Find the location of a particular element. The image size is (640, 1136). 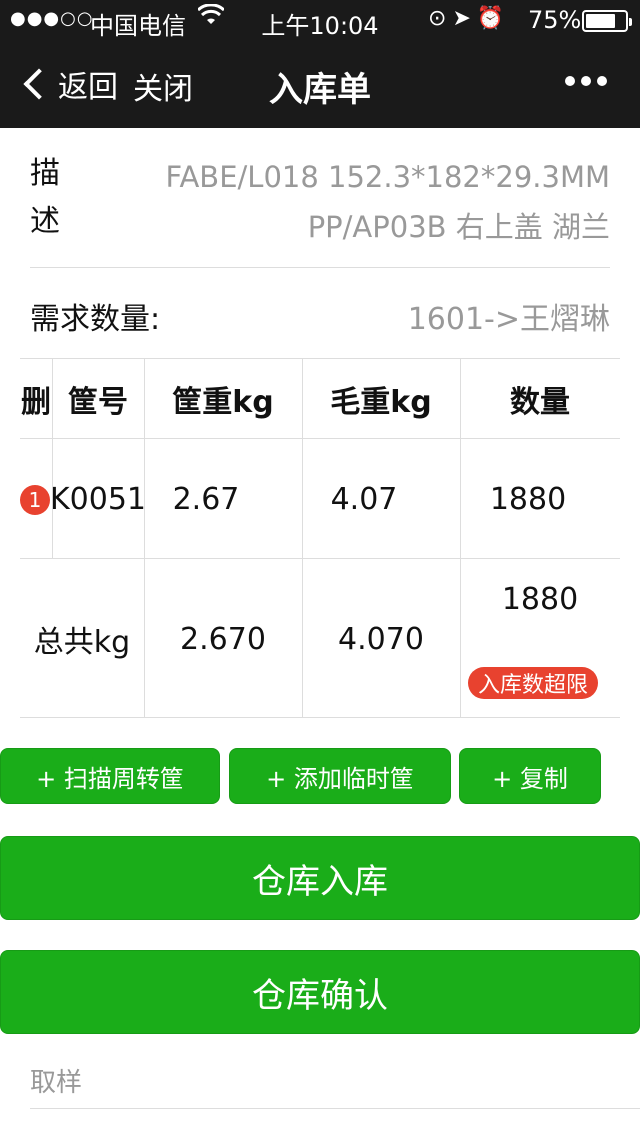

warehouse-confirm-button: 仓库确认 is located at coordinates (320, 992).